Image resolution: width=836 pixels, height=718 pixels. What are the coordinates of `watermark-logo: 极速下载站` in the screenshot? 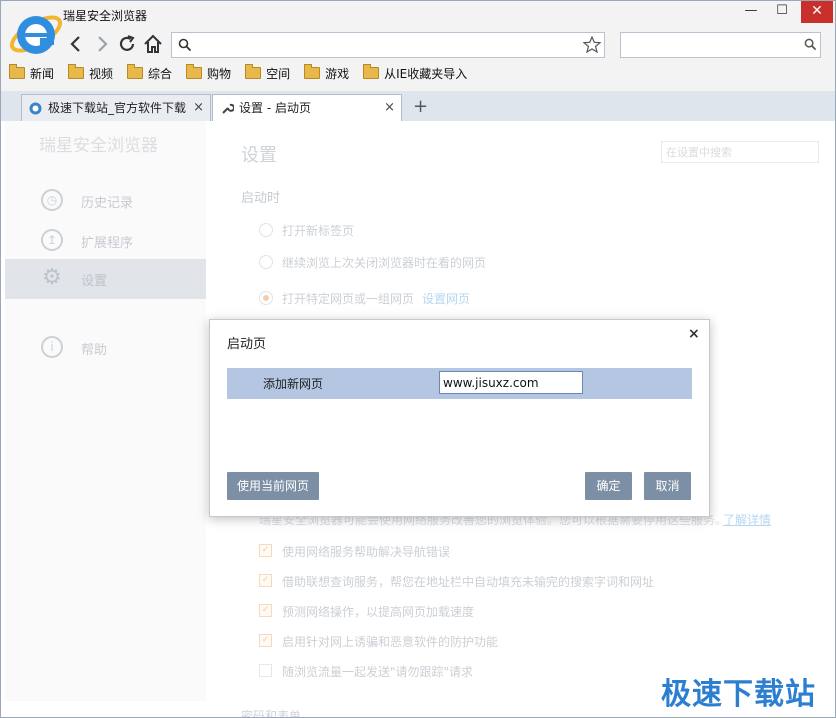 It's located at (738, 694).